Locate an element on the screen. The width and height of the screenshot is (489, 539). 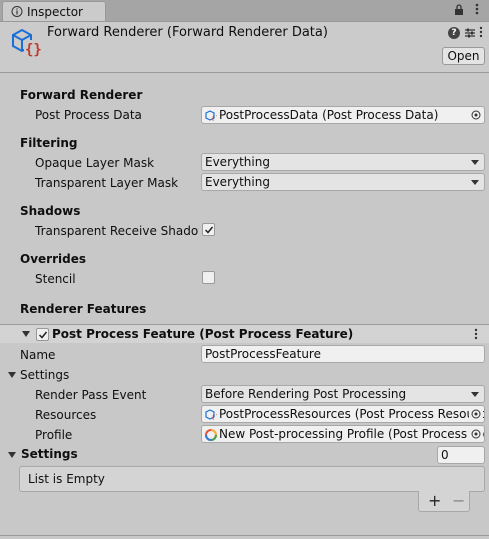
inspector-tab-label: Inspector is located at coordinates (55, 12).